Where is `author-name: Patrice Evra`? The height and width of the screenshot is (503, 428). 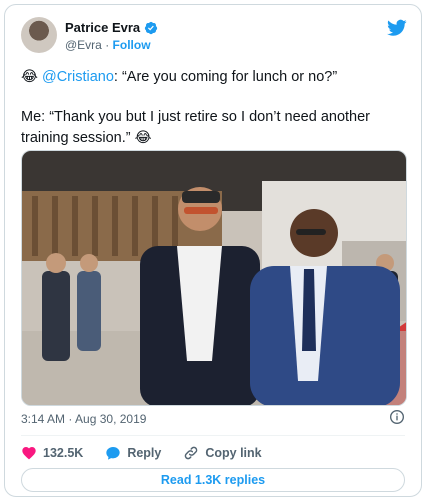 author-name: Patrice Evra is located at coordinates (102, 27).